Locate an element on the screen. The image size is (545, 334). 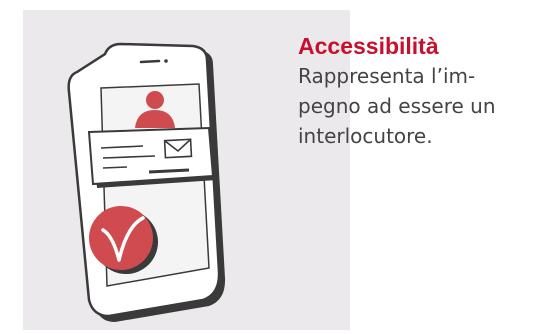
description-line-1: Rappresenta l’im- is located at coordinates (387, 76).